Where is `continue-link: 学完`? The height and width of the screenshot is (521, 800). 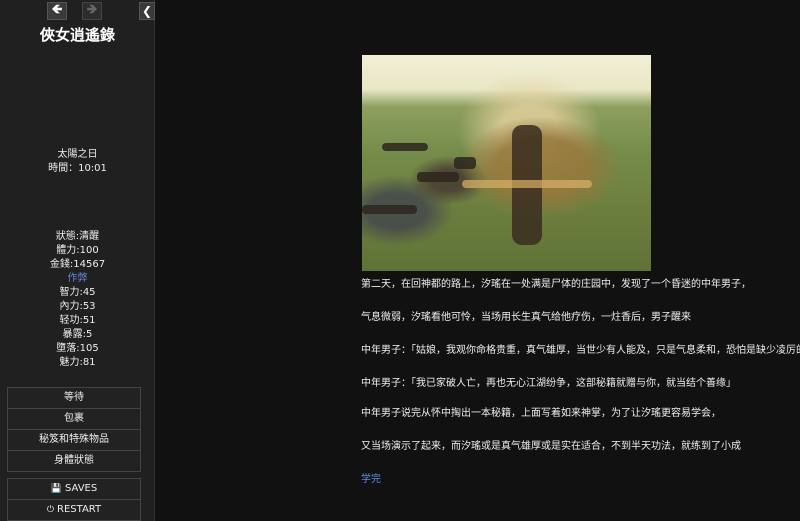
continue-link: 学完 is located at coordinates (580, 479).